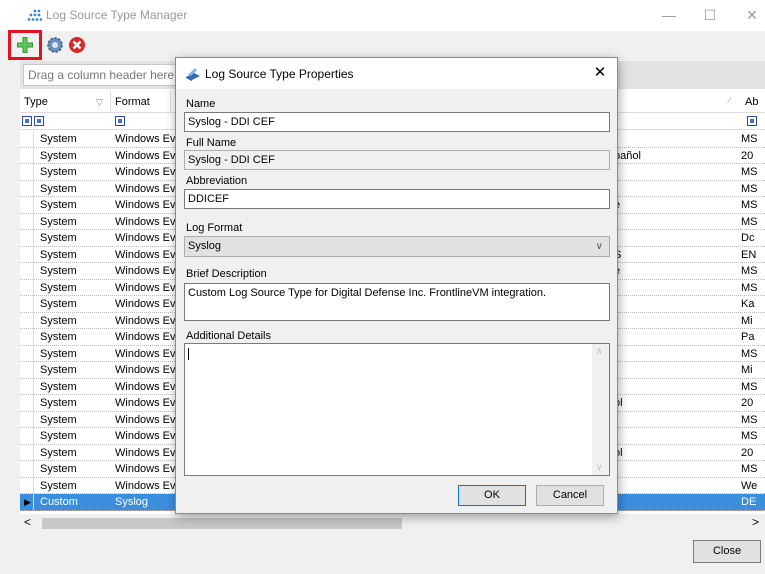 Image resolution: width=765 pixels, height=574 pixels. I want to click on horizontal-scrollbar: < >, so click(392, 523).